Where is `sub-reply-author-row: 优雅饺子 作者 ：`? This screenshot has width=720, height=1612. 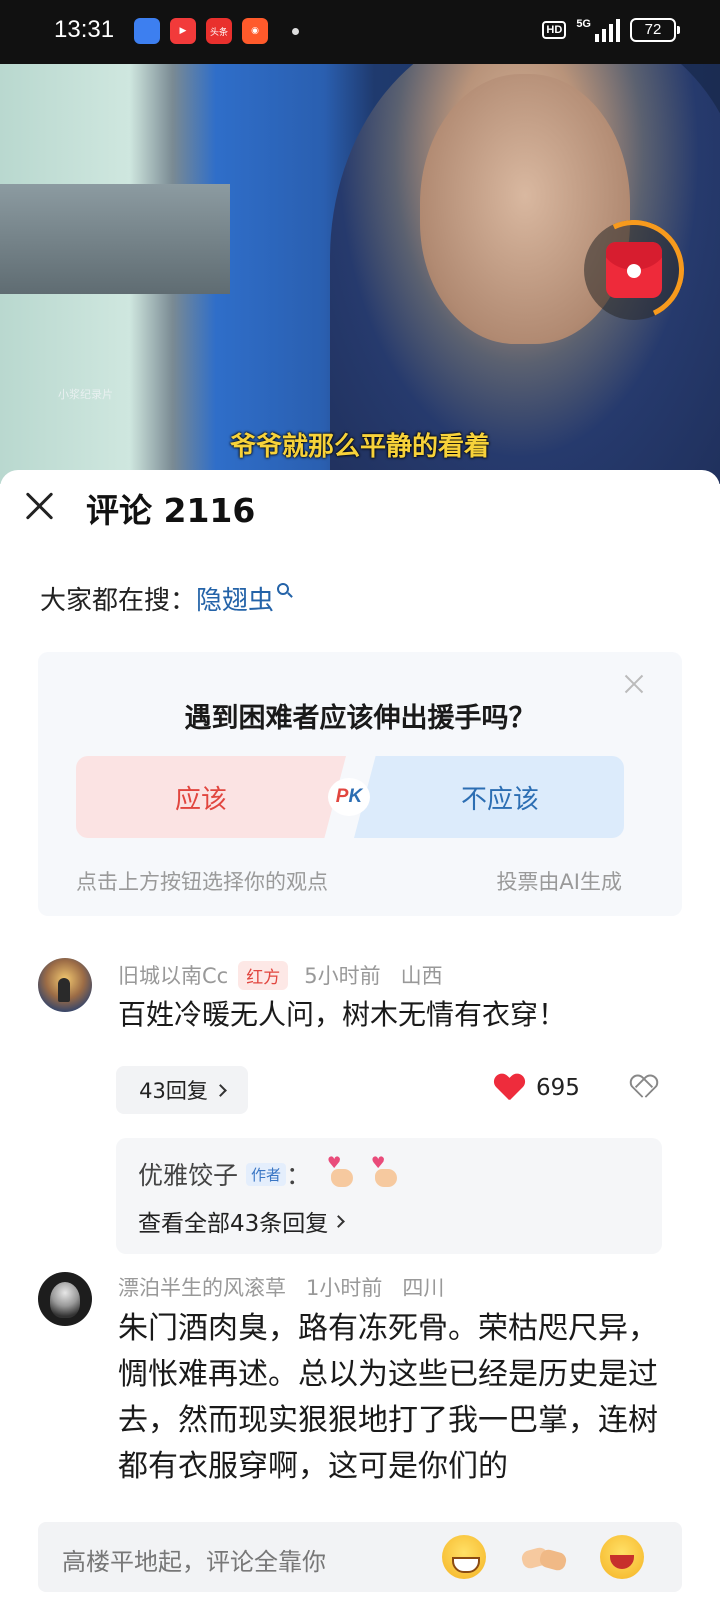
sub-reply-author-row: 优雅饺子 作者 ： is located at coordinates (268, 1172).